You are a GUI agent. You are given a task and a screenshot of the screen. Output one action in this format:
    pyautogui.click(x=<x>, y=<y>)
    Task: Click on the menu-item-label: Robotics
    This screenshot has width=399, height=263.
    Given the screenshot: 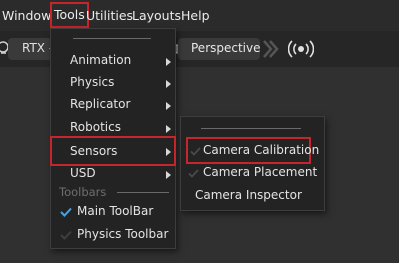 What is the action you would take?
    pyautogui.click(x=95, y=127)
    